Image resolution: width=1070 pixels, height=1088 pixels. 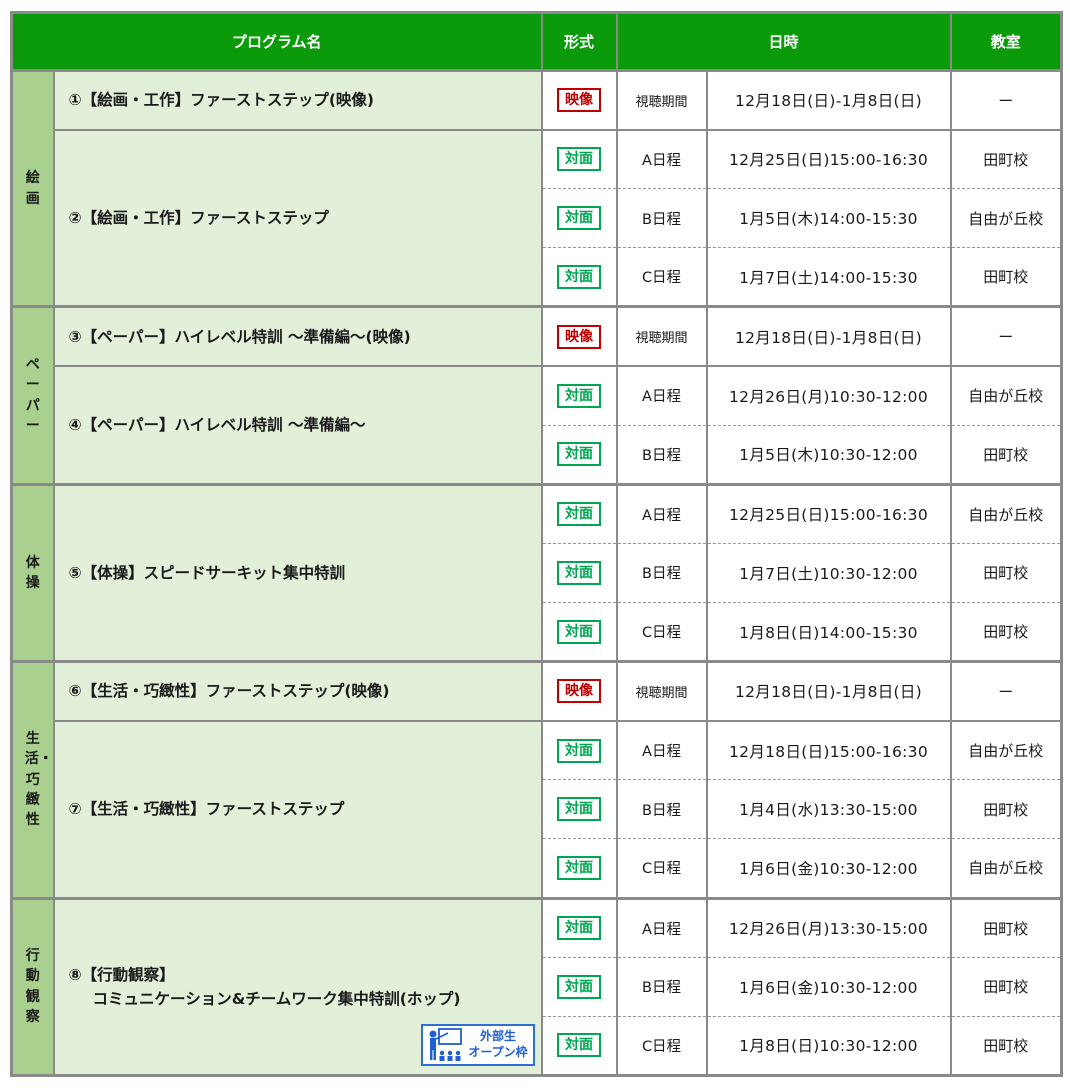 What do you see at coordinates (1006, 41) in the screenshot?
I see `header-room: 教室` at bounding box center [1006, 41].